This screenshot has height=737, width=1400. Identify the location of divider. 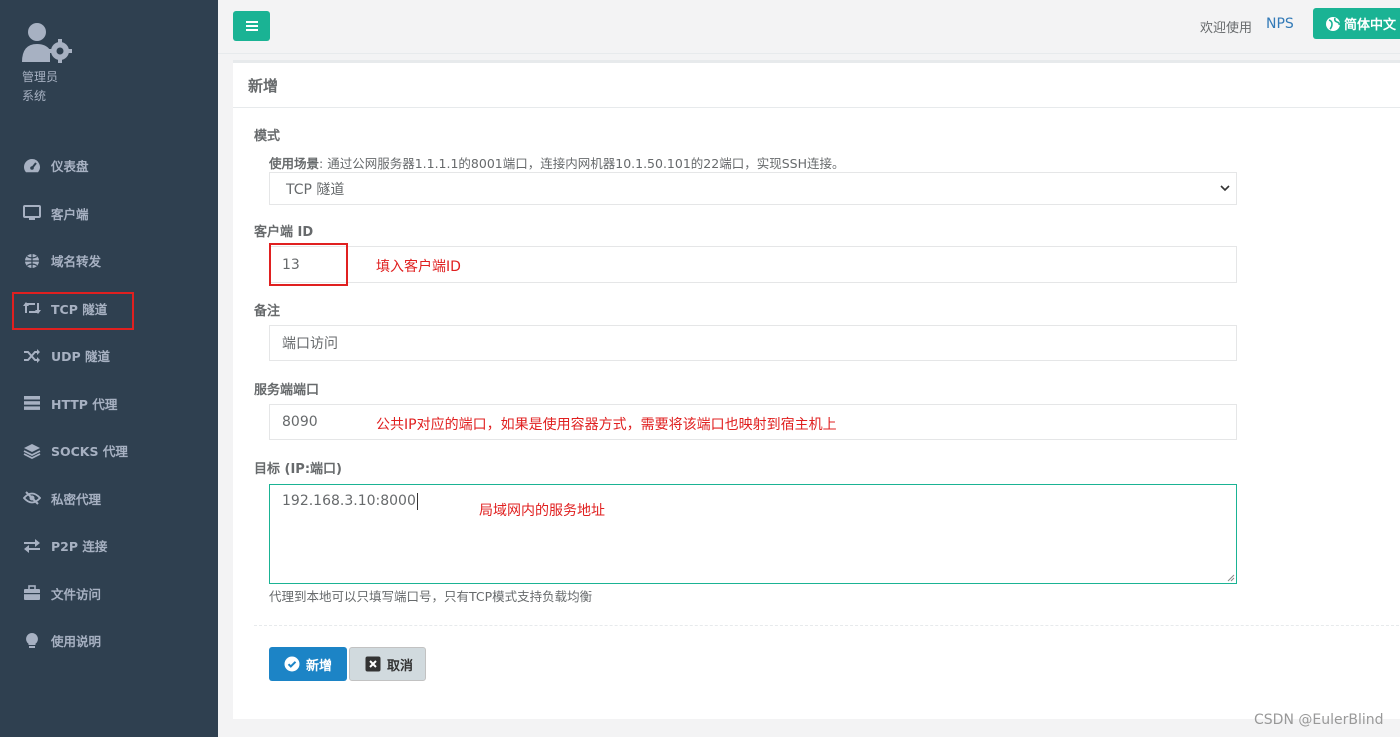
(827, 625).